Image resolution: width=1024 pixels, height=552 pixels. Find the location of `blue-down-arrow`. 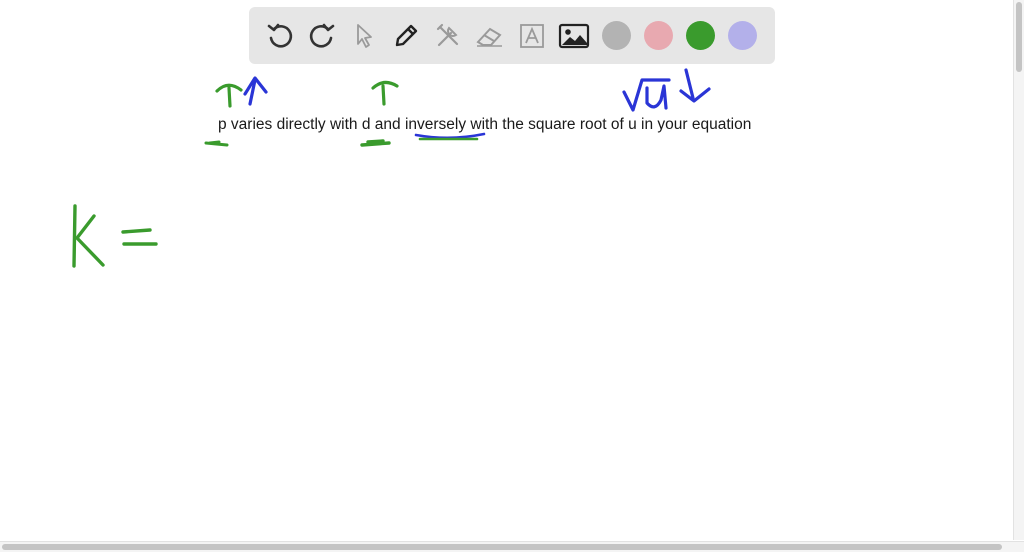

blue-down-arrow is located at coordinates (695, 85).